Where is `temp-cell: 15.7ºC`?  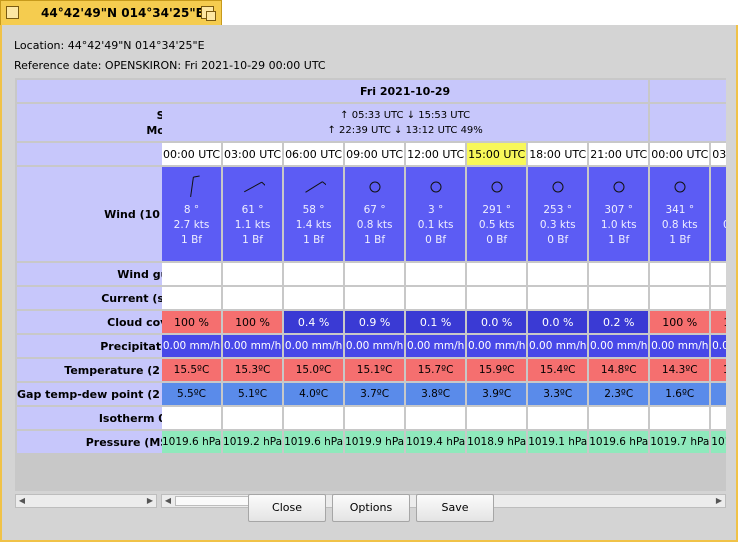
temp-cell: 15.7ºC is located at coordinates (436, 370).